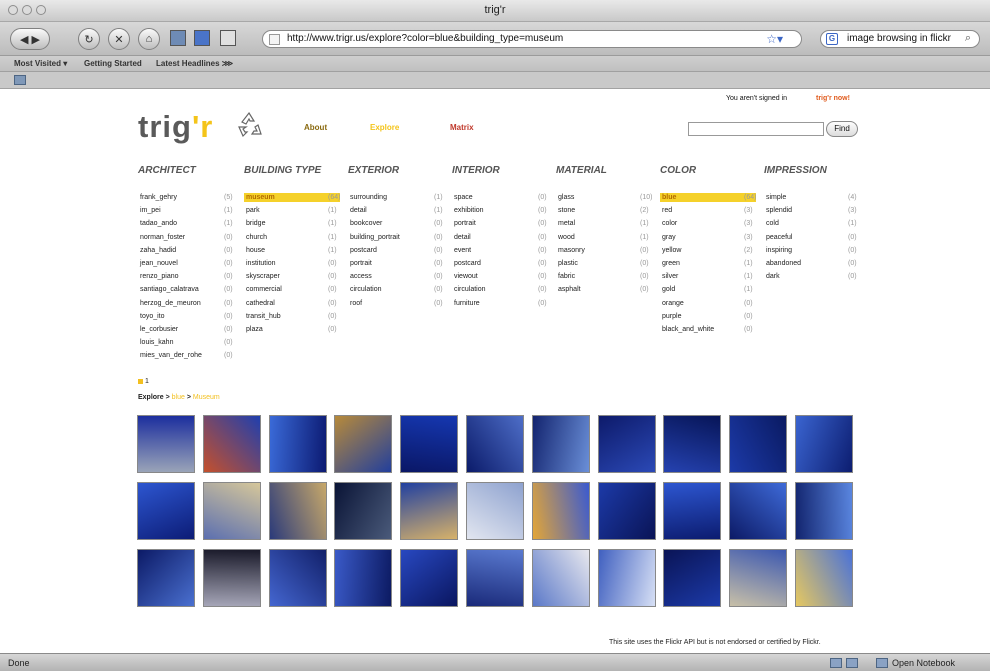 The height and width of the screenshot is (671, 990). I want to click on facet-item: orange (0), so click(709, 304).